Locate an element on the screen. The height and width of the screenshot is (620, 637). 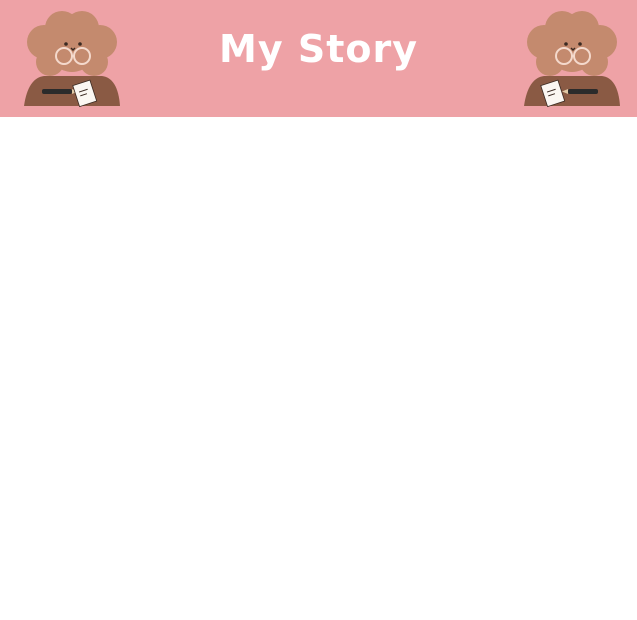
poodle-writing-icon is located at coordinates (569, 59).